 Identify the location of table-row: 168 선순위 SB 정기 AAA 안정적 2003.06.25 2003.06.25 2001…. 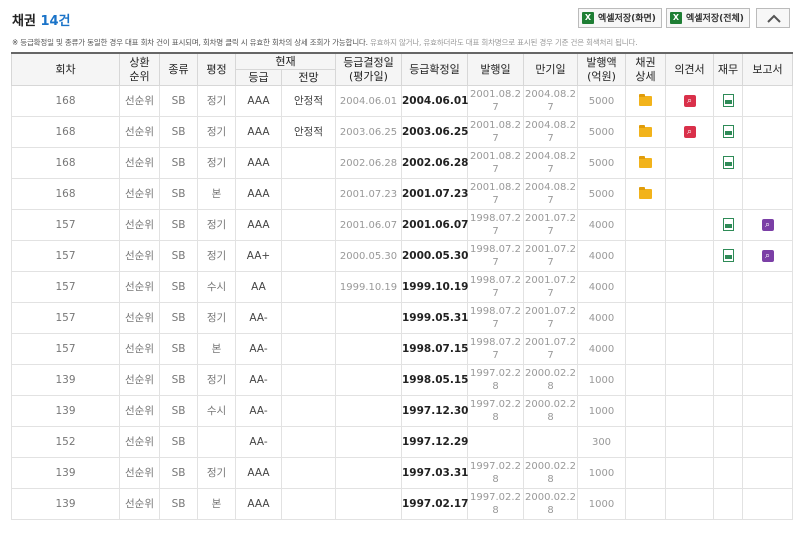
(402, 132).